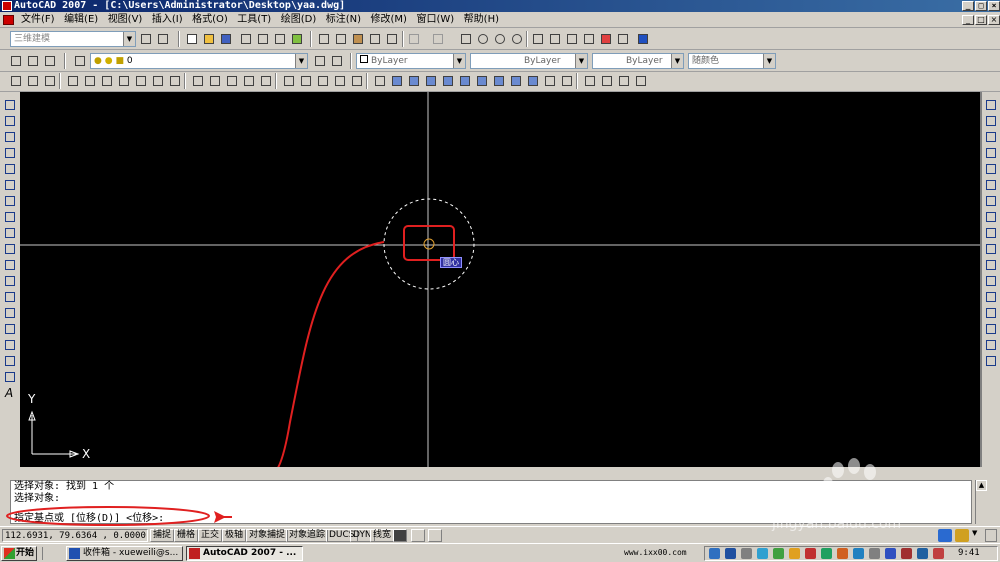 The width and height of the screenshot is (1000, 562). Describe the element at coordinates (810, 553) in the screenshot. I see `alert-icon` at that location.